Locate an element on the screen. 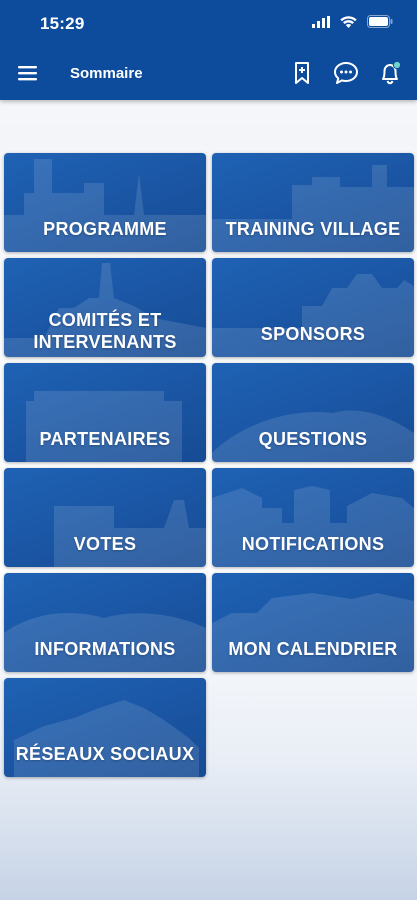 This screenshot has width=417, height=900. tile-label: PROGRAMME is located at coordinates (105, 229).